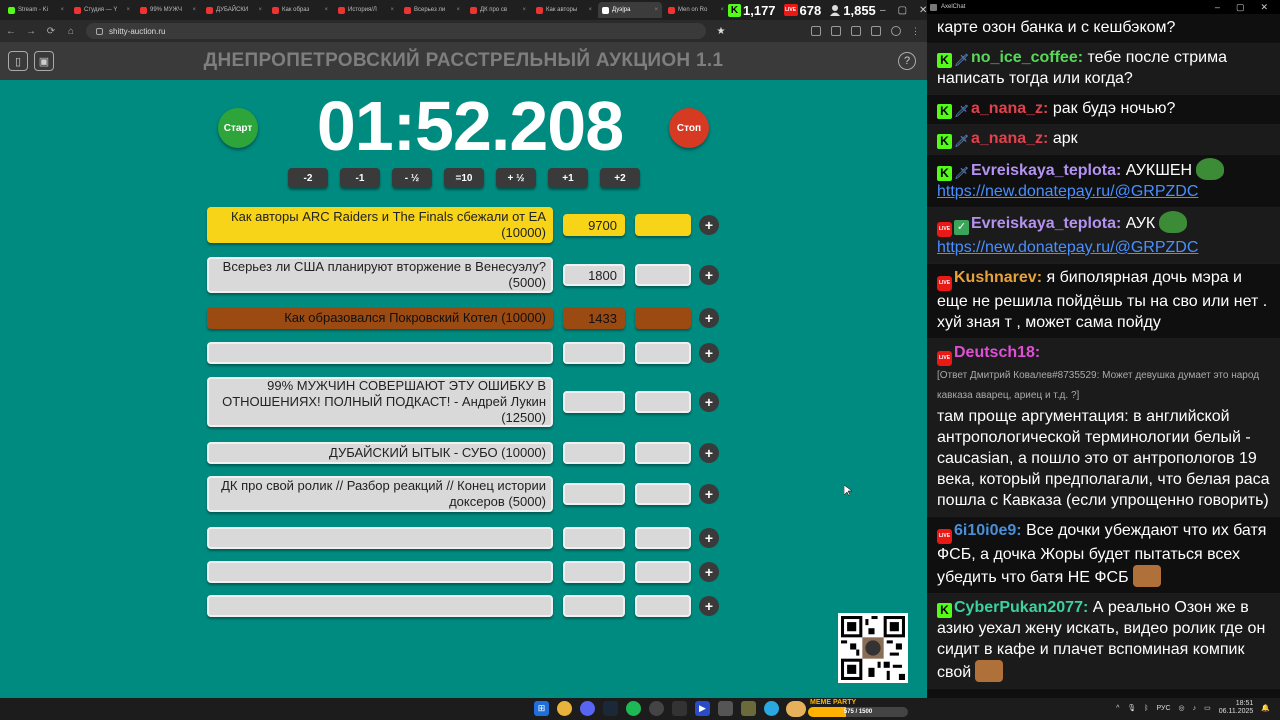  Describe the element at coordinates (610, 708) in the screenshot. I see `steam-icon` at that location.